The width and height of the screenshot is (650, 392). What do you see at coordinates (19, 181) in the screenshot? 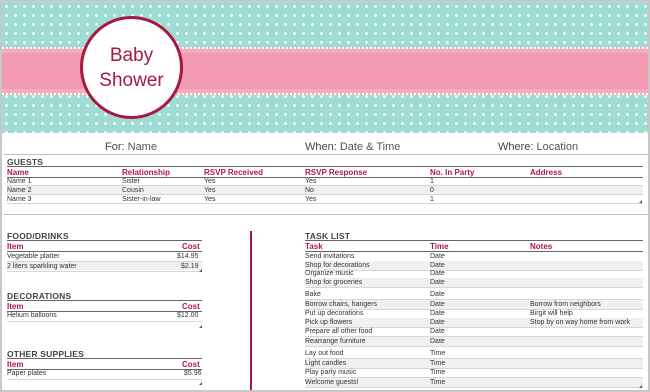
I see `guest-1-name: Name 1` at bounding box center [19, 181].